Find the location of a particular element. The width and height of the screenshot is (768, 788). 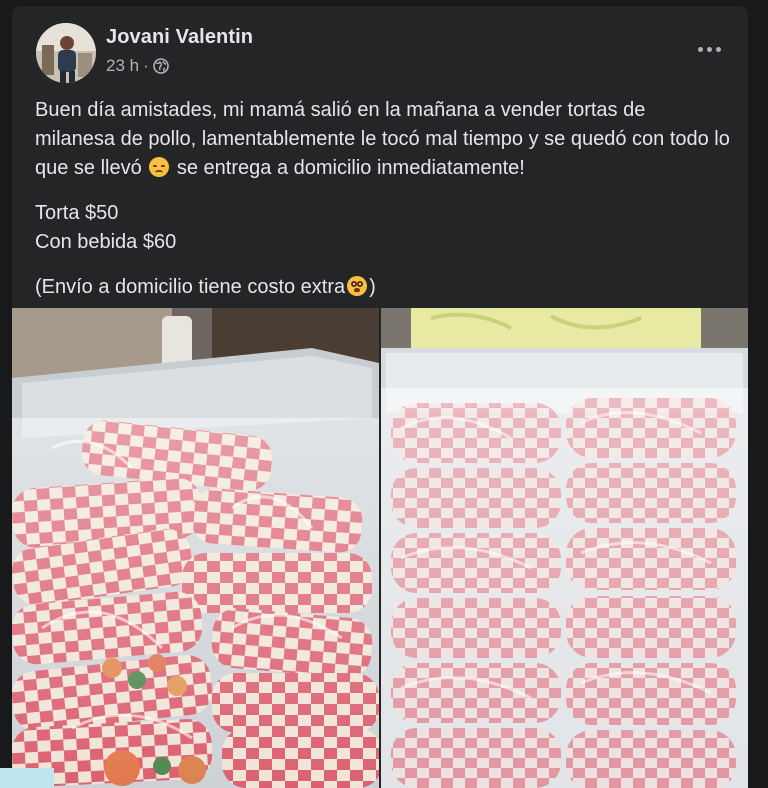

disappointed-face-emoji is located at coordinates (159, 167).